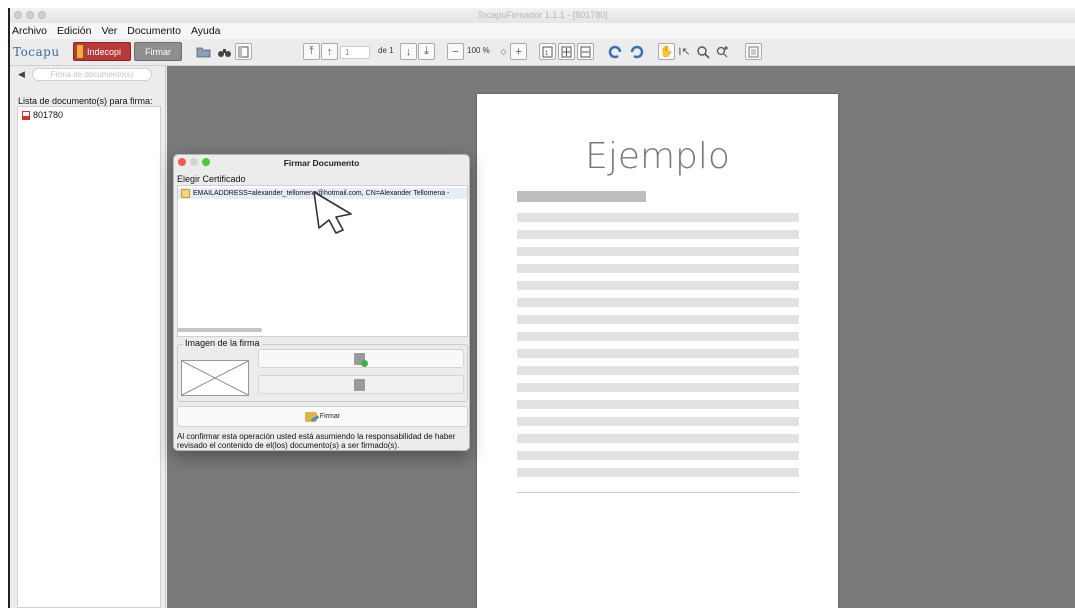 The height and width of the screenshot is (608, 1075). I want to click on menu-edicion: Edición, so click(74, 31).